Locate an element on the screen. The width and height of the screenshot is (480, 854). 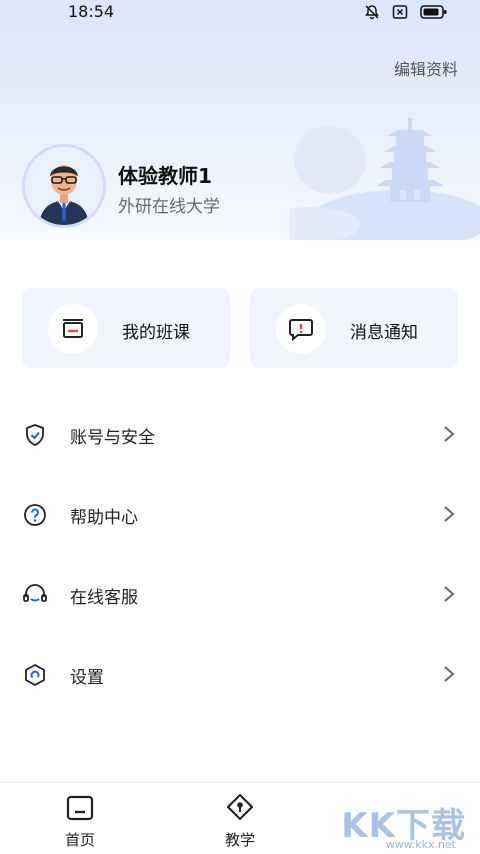
battery-icon is located at coordinates (433, 12).